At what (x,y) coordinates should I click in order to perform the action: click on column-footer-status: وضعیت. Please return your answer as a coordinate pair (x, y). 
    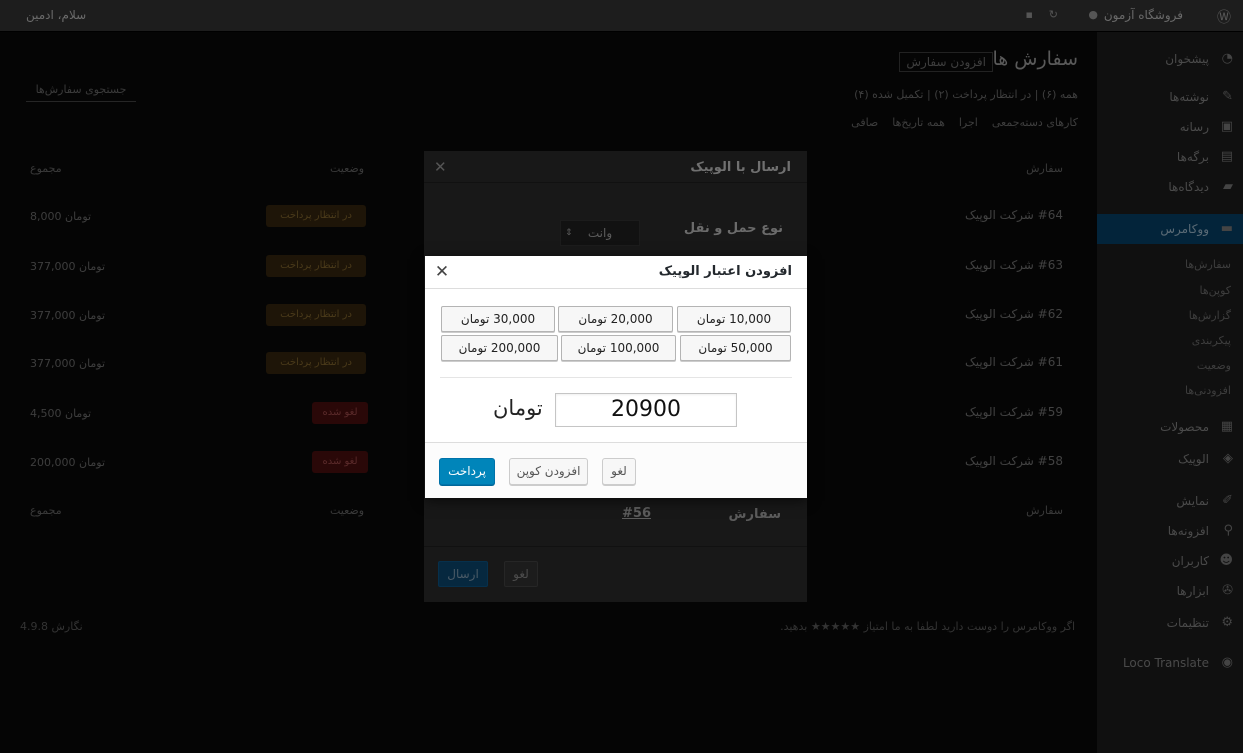
    Looking at the image, I should click on (347, 510).